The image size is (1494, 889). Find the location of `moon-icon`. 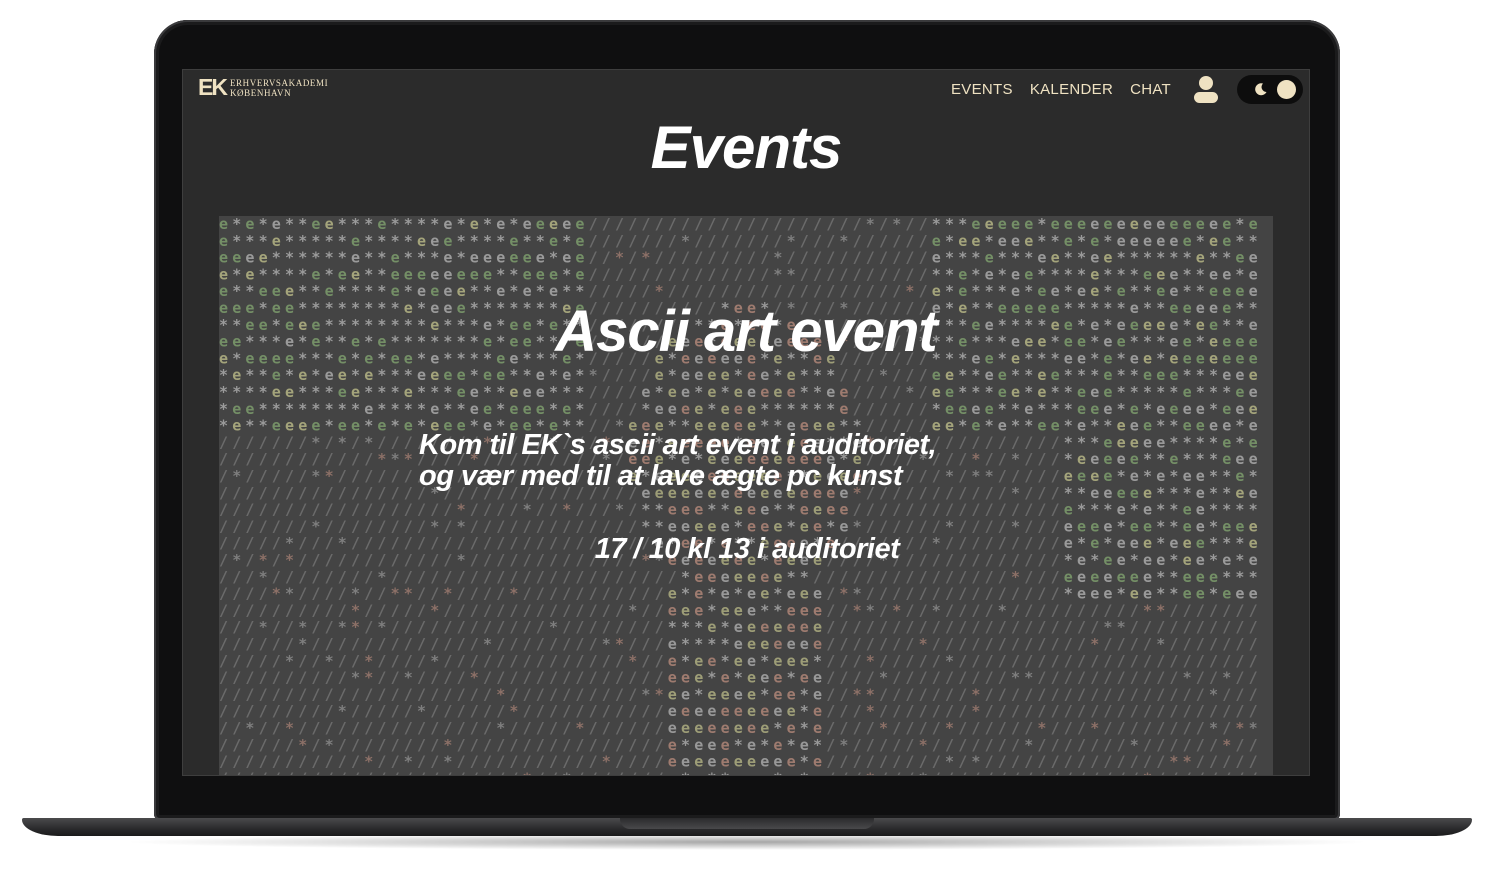

moon-icon is located at coordinates (1261, 88).